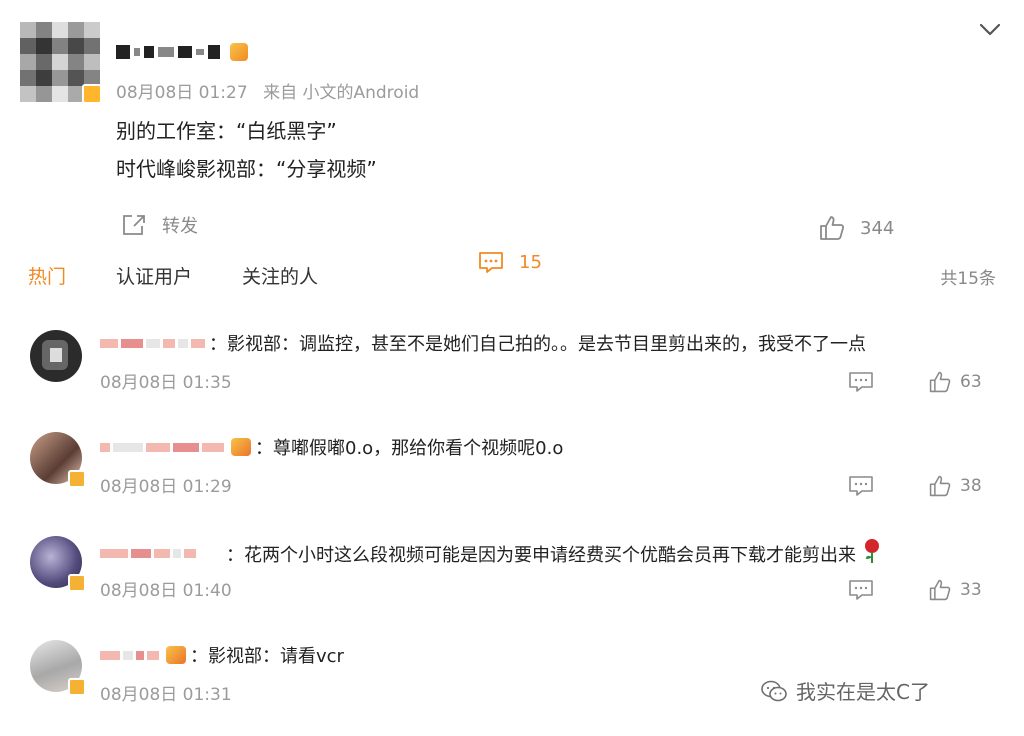 This screenshot has height=736, width=1024. Describe the element at coordinates (872, 553) in the screenshot. I see `rose-icon` at that location.